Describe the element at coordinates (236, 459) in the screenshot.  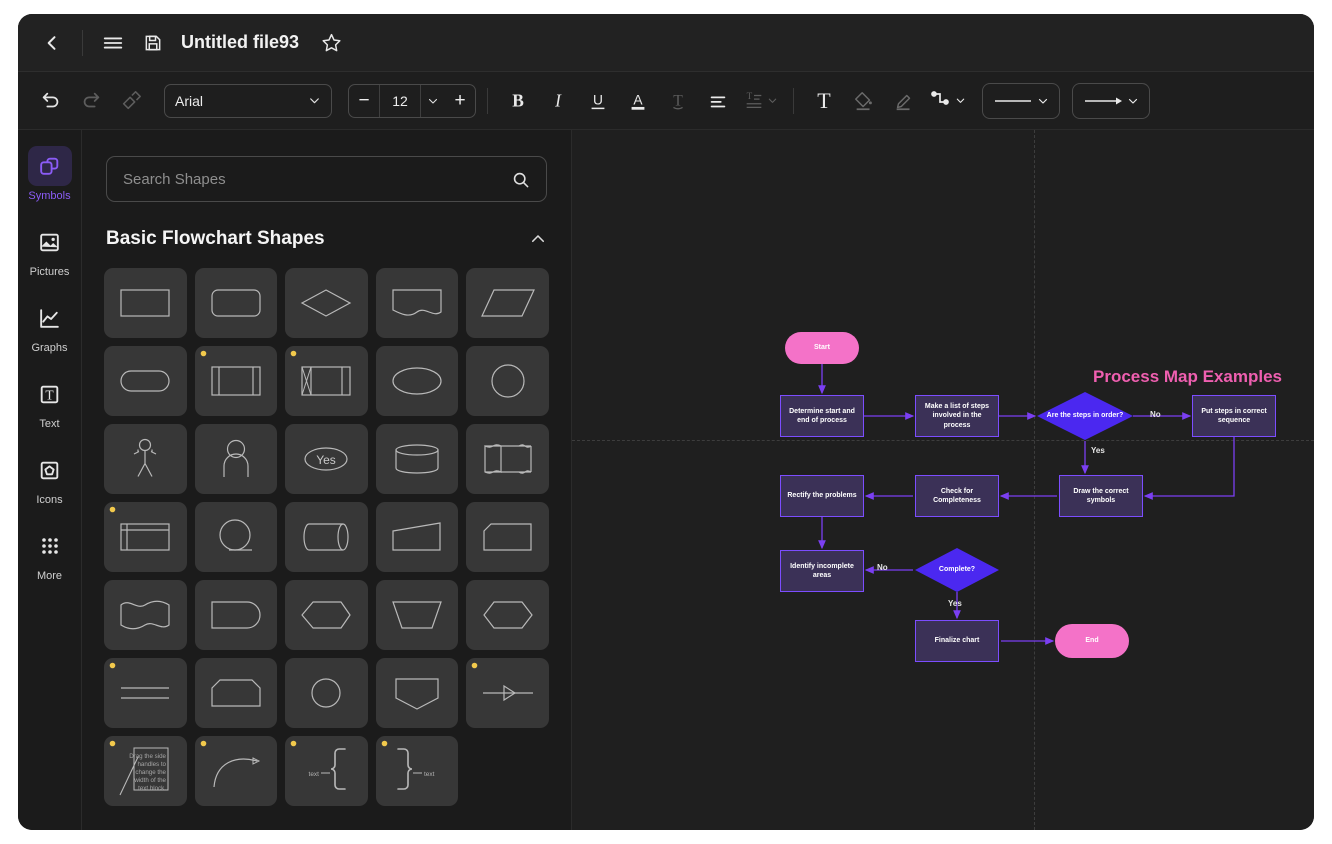
I see `shape-user-person` at that location.